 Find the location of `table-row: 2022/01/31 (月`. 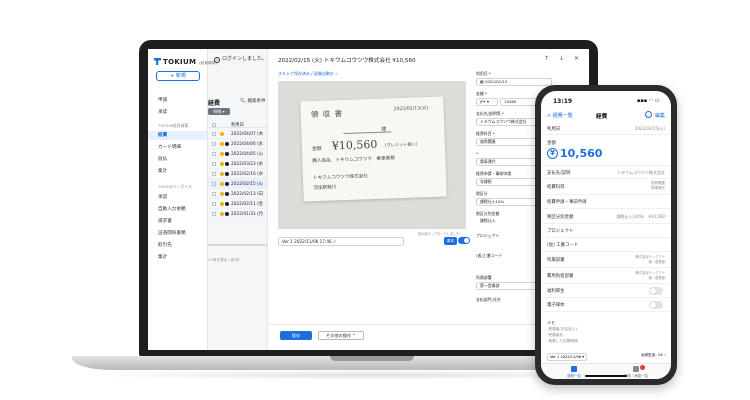

table-row: 2022/01/31 (月 is located at coordinates (238, 214).